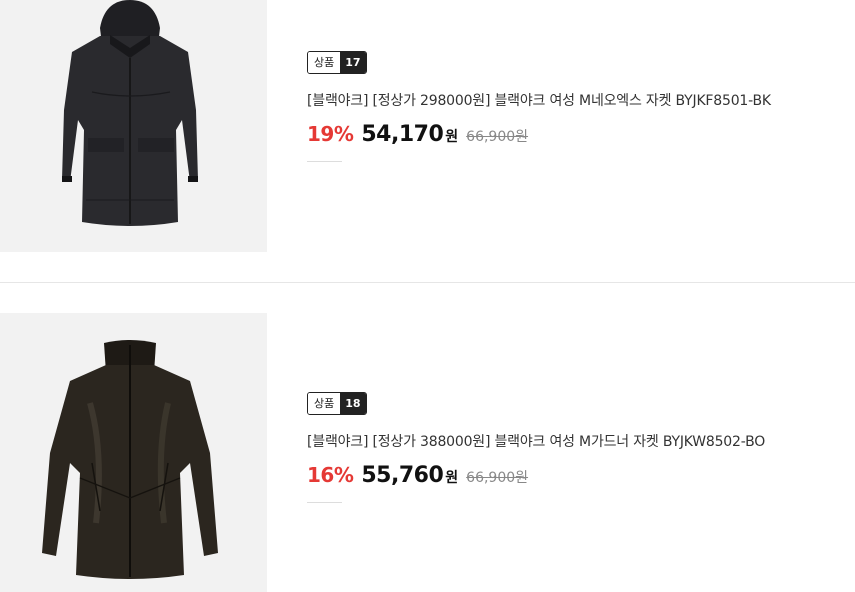  Describe the element at coordinates (539, 134) in the screenshot. I see `price-row: 19% 54,170 원 66,900원` at that location.